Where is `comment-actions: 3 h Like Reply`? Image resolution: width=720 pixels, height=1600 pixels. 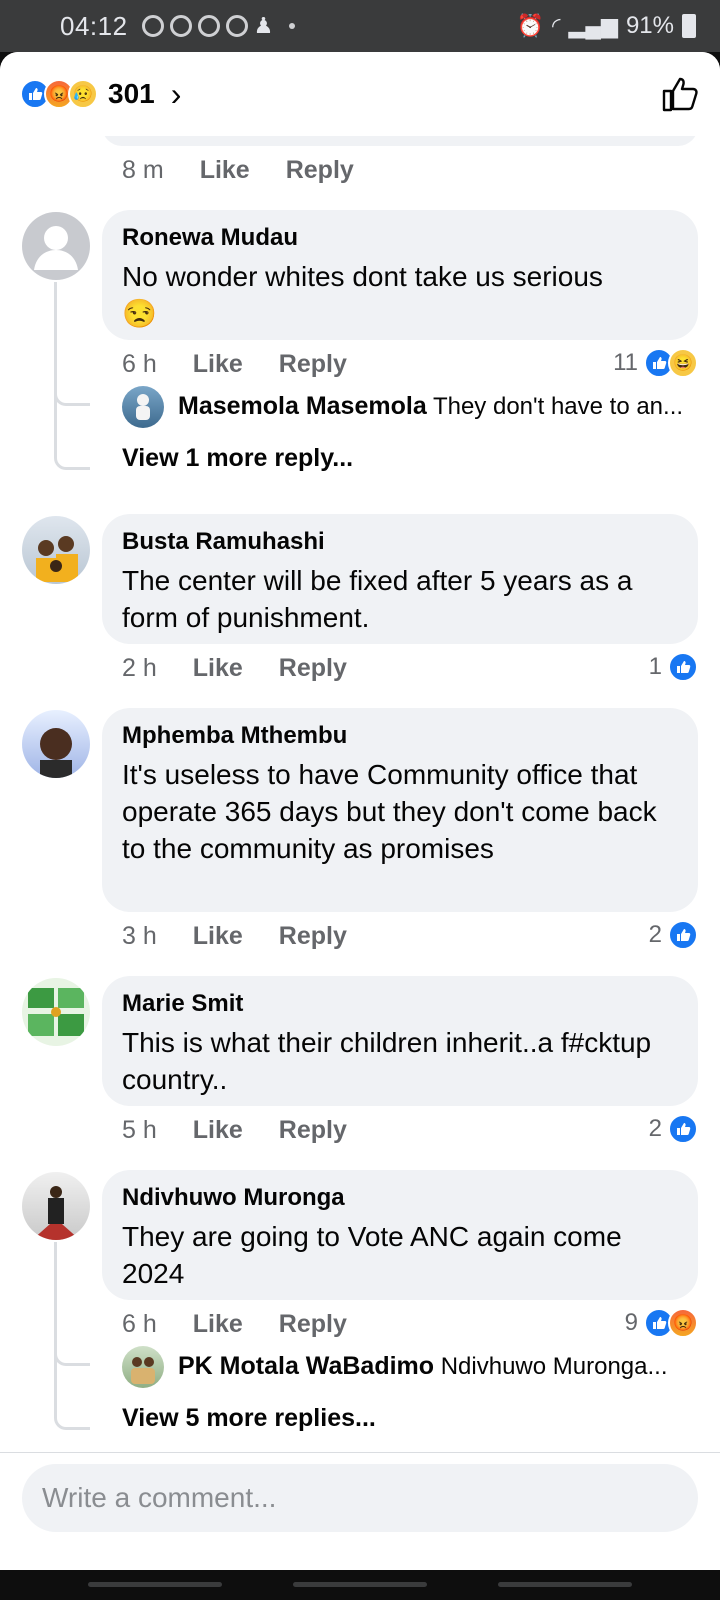 comment-actions: 3 h Like Reply is located at coordinates (234, 936).